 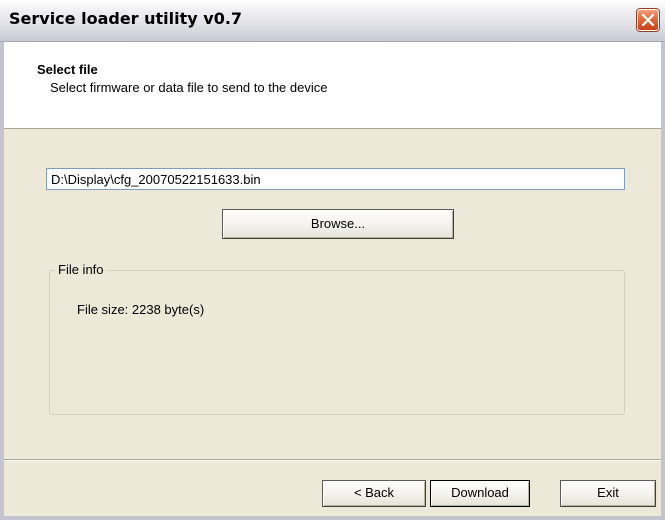 I want to click on back-button: < Back, so click(x=374, y=493).